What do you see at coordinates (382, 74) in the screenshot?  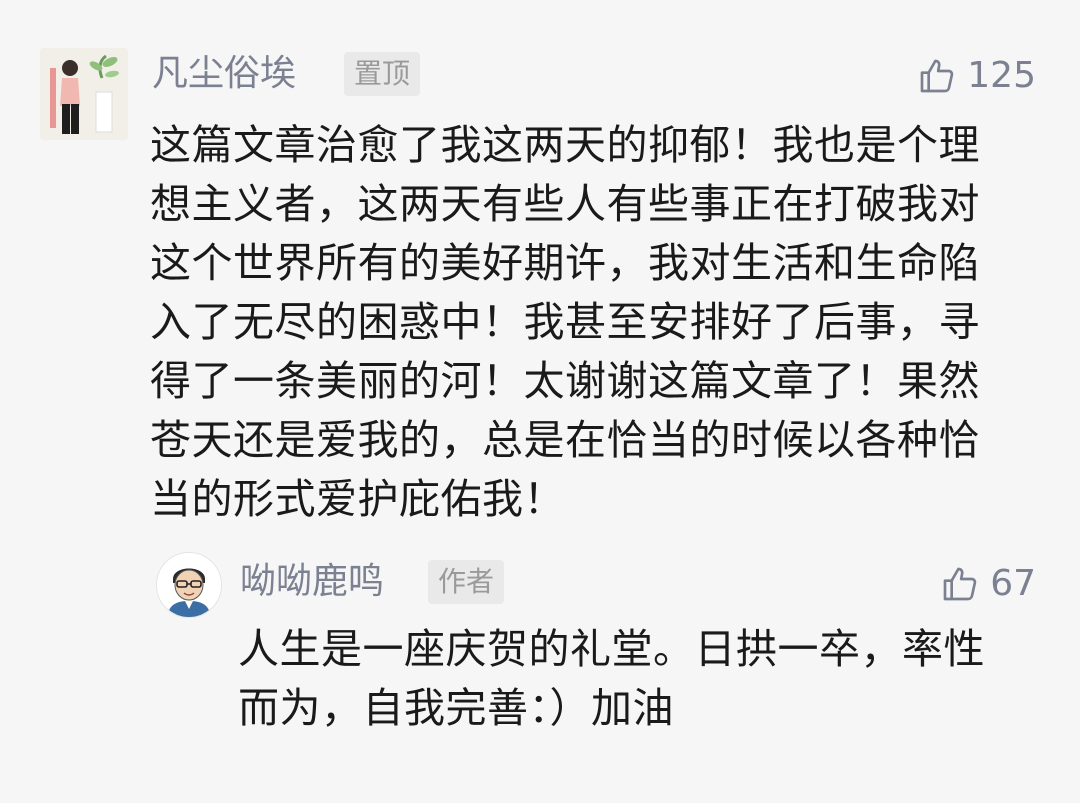 I see `pinned-badge: 置顶` at bounding box center [382, 74].